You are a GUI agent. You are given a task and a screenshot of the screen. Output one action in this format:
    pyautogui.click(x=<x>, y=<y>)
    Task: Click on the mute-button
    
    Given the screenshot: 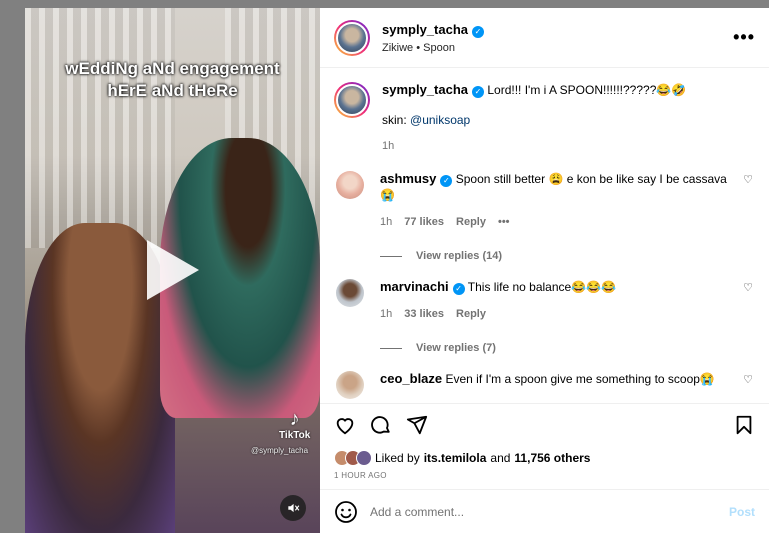 What is the action you would take?
    pyautogui.click(x=293, y=508)
    